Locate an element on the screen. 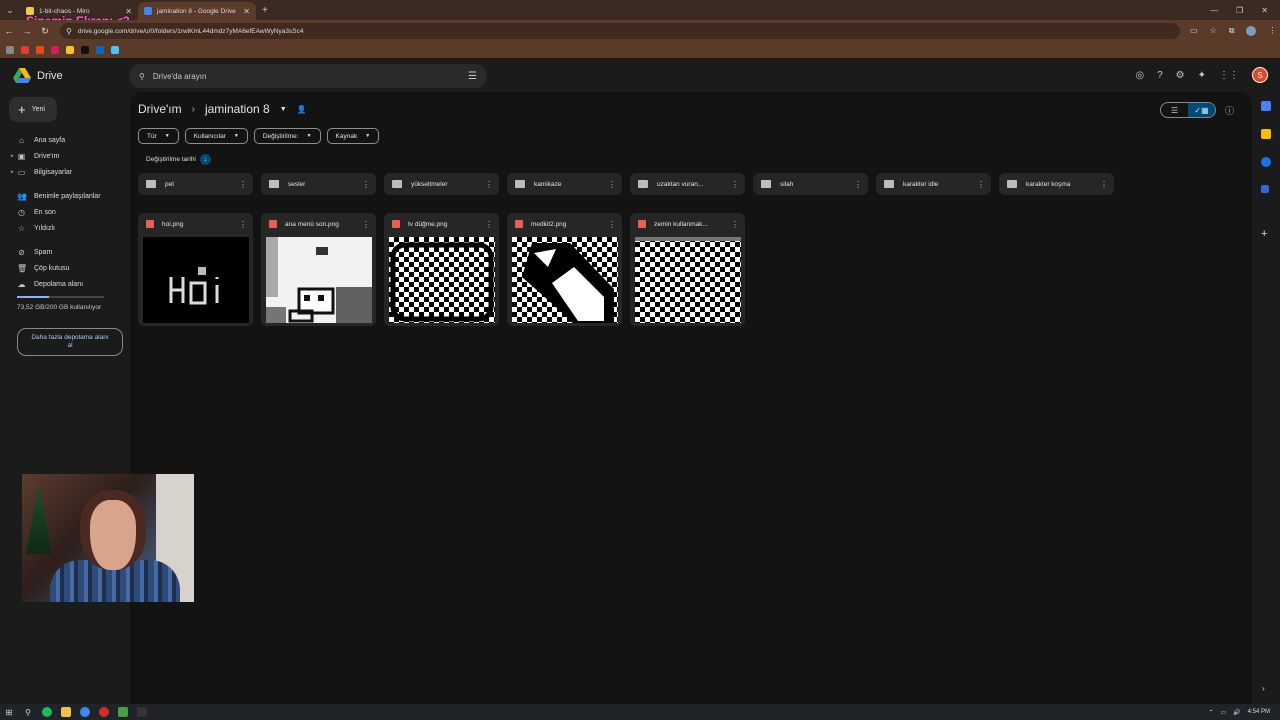 Image resolution: width=1280 pixels, height=720 pixels. folder-card: karakter idle ⋮ is located at coordinates (933, 184).